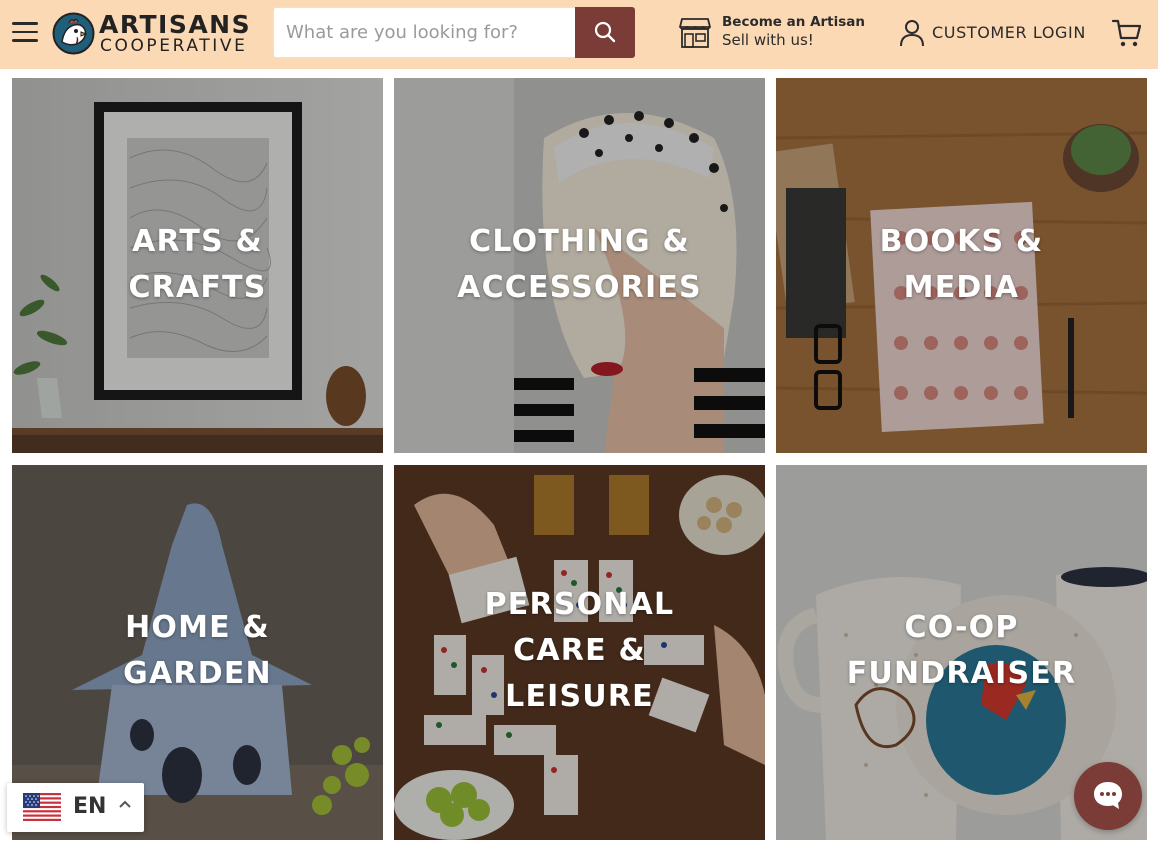 This screenshot has width=1158, height=850. What do you see at coordinates (175, 24) in the screenshot?
I see `logo-line-1: ARTISANS` at bounding box center [175, 24].